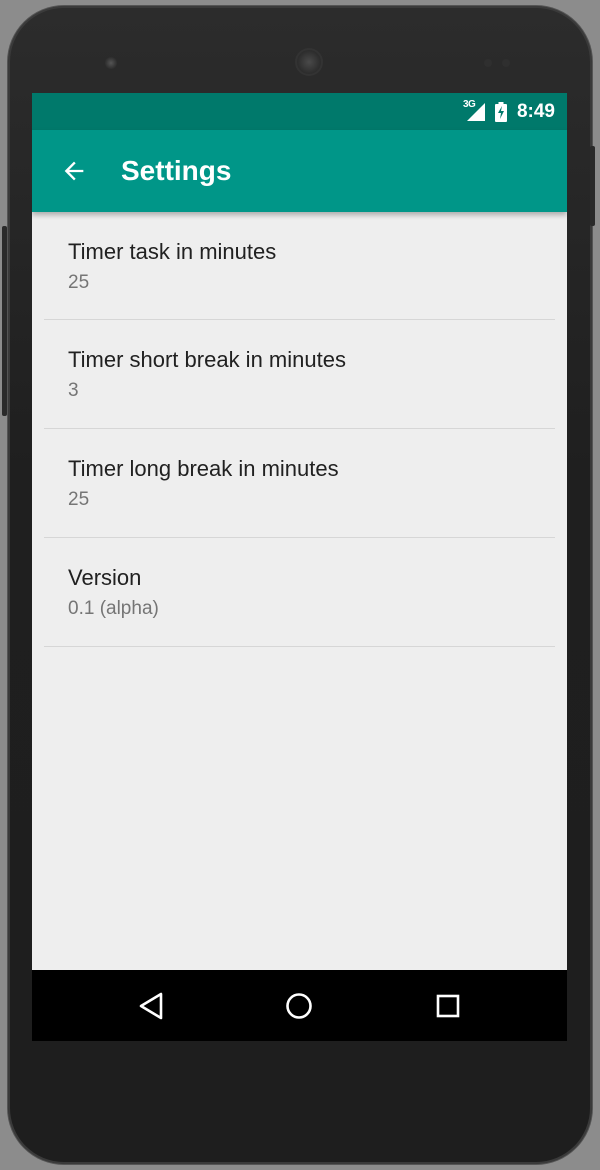 This screenshot has width=600, height=1170. What do you see at coordinates (299, 111) in the screenshot?
I see `status-bar: 3G 8:49` at bounding box center [299, 111].